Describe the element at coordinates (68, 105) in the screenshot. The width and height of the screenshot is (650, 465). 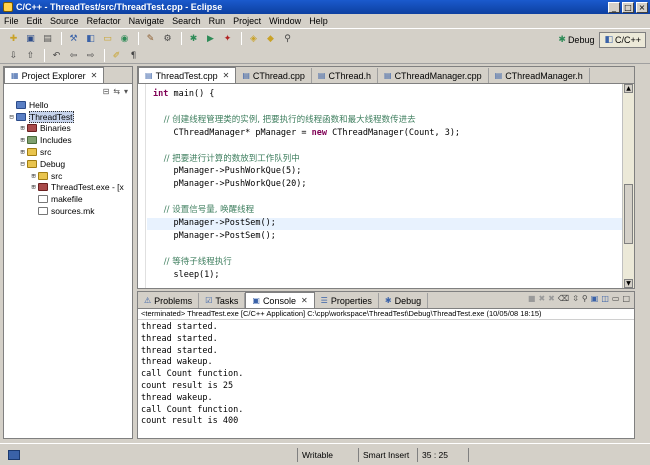
I see `tree-item: Hello` at that location.